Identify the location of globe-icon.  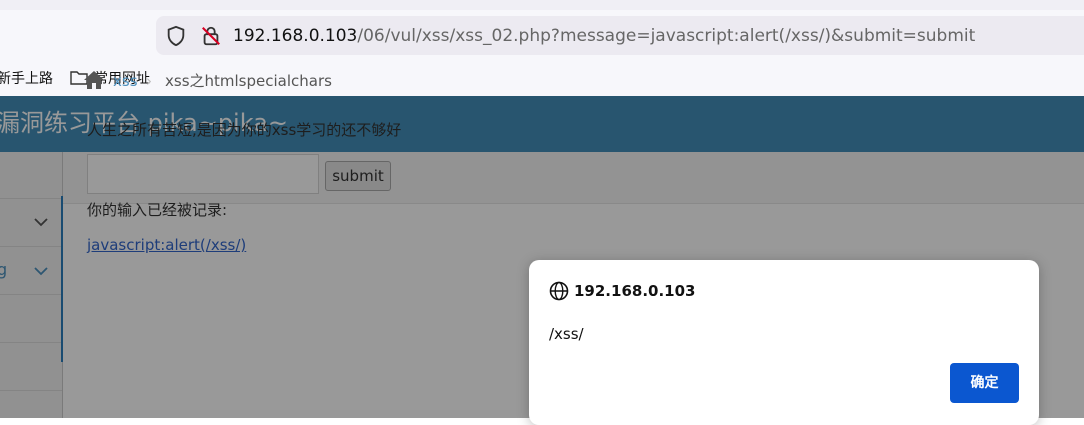
(559, 291).